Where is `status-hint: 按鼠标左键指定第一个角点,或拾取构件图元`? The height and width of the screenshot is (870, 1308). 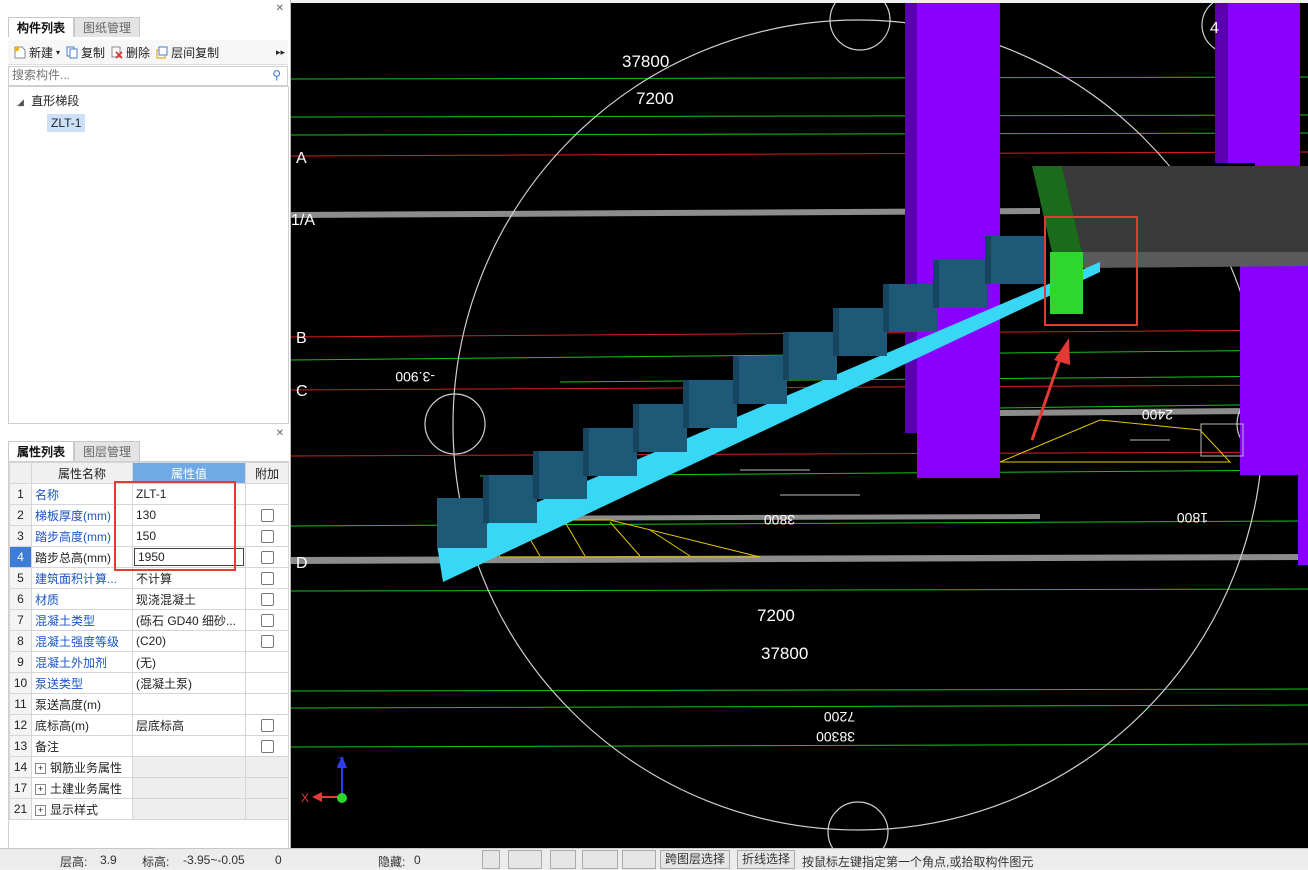 status-hint: 按鼠标左键指定第一个角点,或拾取构件图元 is located at coordinates (918, 862).